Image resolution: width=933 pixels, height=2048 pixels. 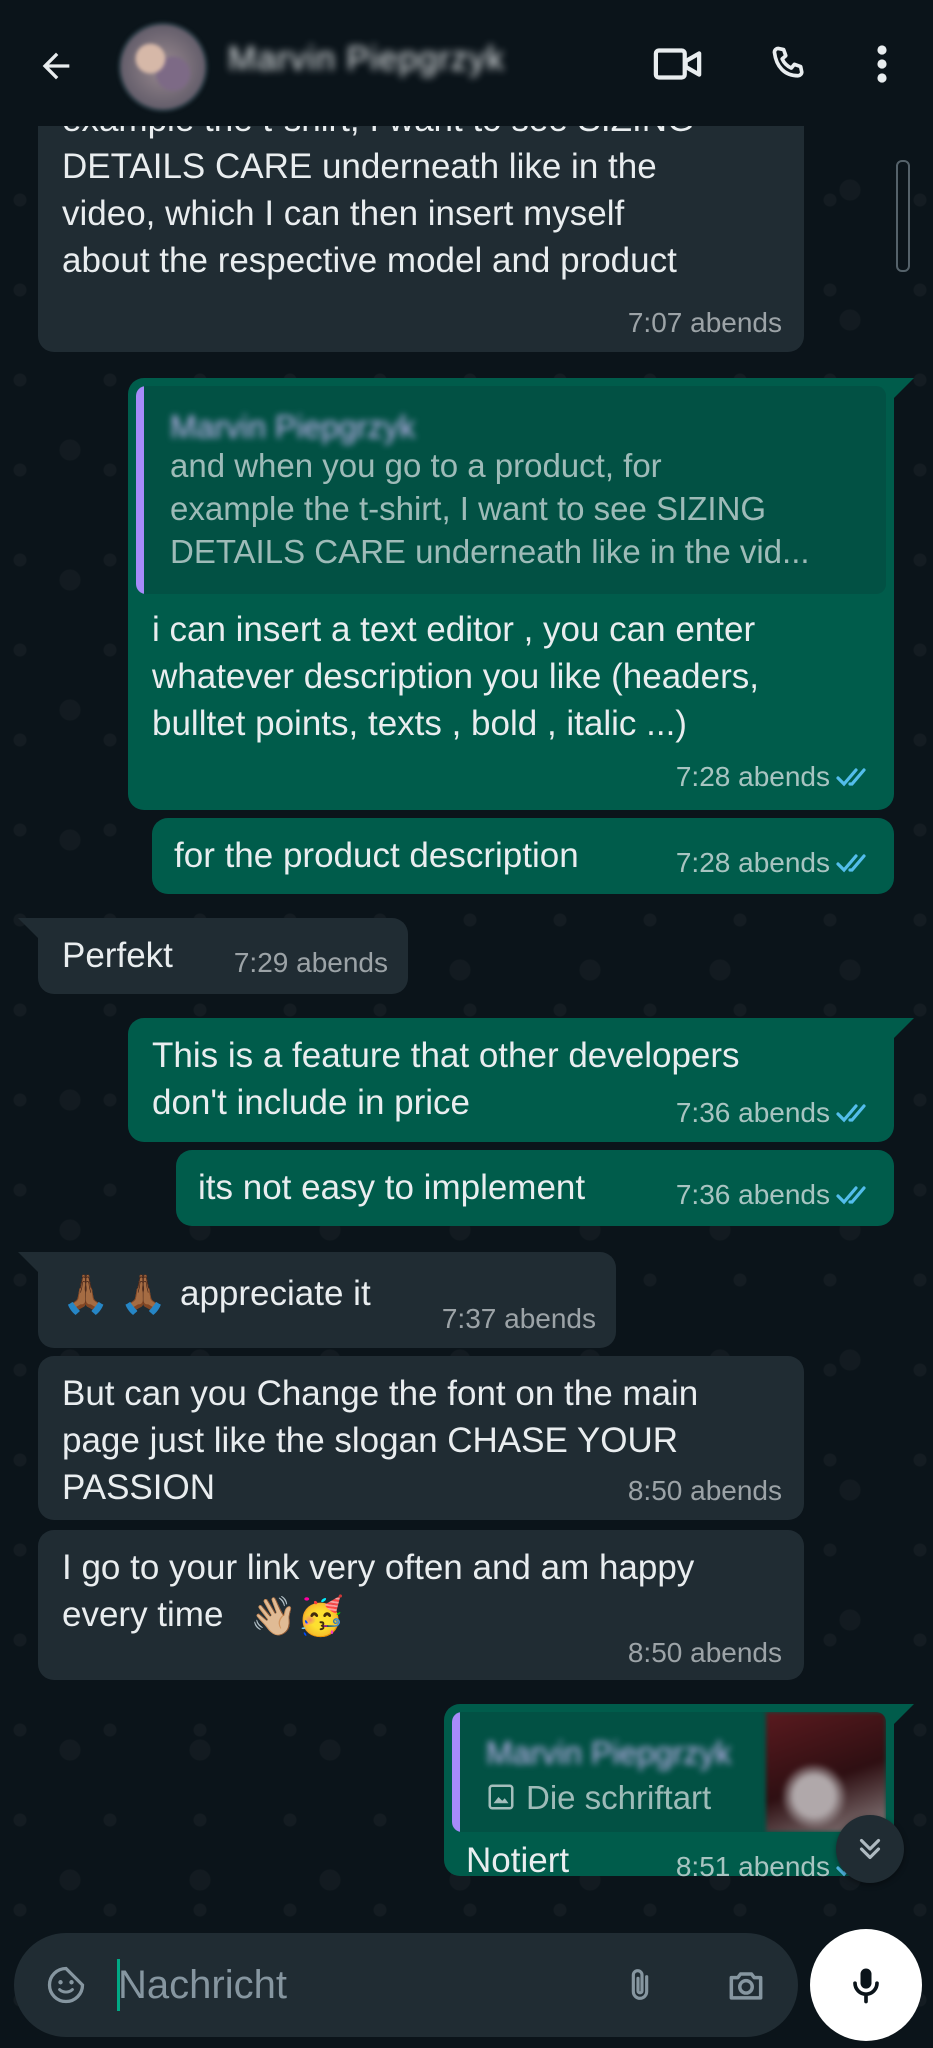 I want to click on message-bubble-incoming: 🙏🏾 🙏🏾 appreciate it 7:37 abends, so click(x=317, y=1300).